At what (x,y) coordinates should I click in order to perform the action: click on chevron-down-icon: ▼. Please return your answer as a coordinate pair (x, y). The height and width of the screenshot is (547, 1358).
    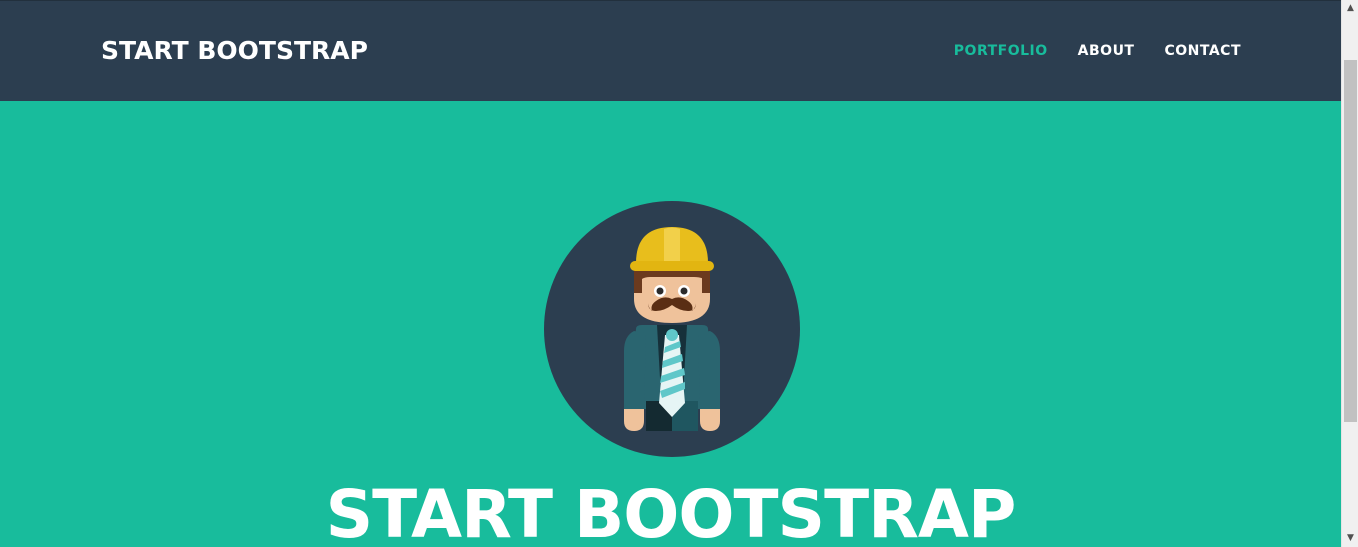
    Looking at the image, I should click on (1350, 538).